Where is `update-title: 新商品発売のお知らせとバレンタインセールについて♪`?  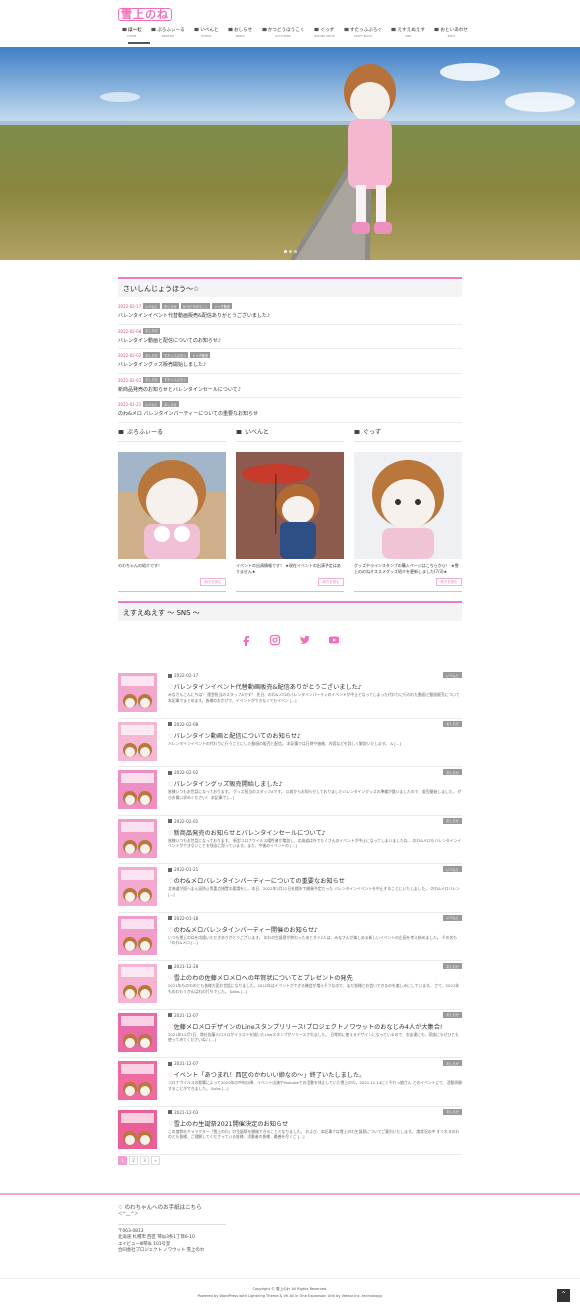 update-title: 新商品発売のお知らせとバレンタインセールについて♪ is located at coordinates (290, 389).